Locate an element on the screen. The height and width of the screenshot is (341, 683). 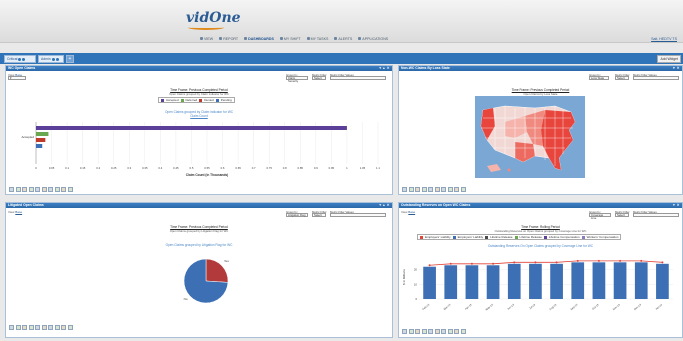
bar-denied is located at coordinates (41, 140).